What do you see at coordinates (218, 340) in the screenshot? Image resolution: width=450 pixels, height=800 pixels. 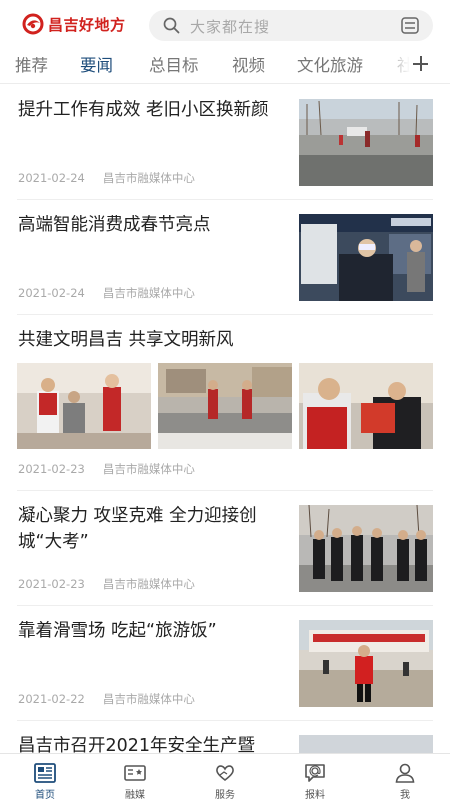 I see `news-title: 共建文明昌吉 共享文明新风` at bounding box center [218, 340].